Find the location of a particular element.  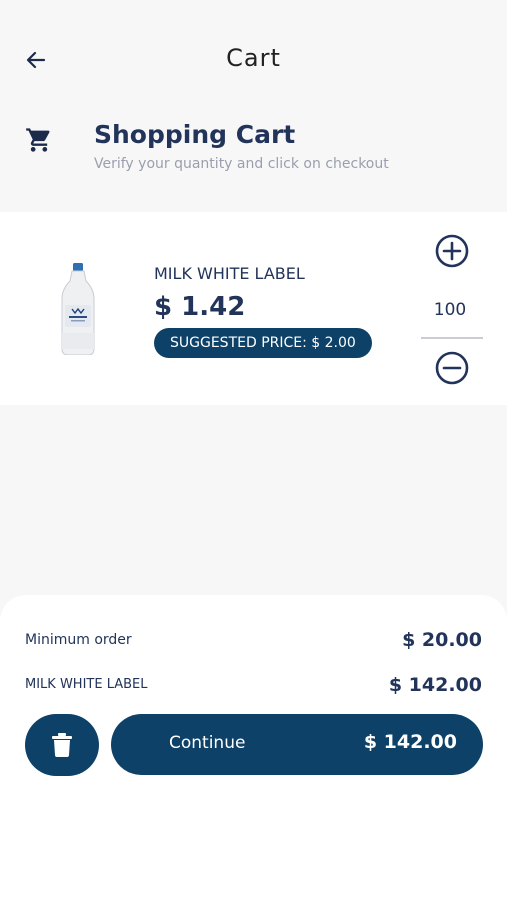

product-name: MILK WHITE LABEL is located at coordinates (229, 273).